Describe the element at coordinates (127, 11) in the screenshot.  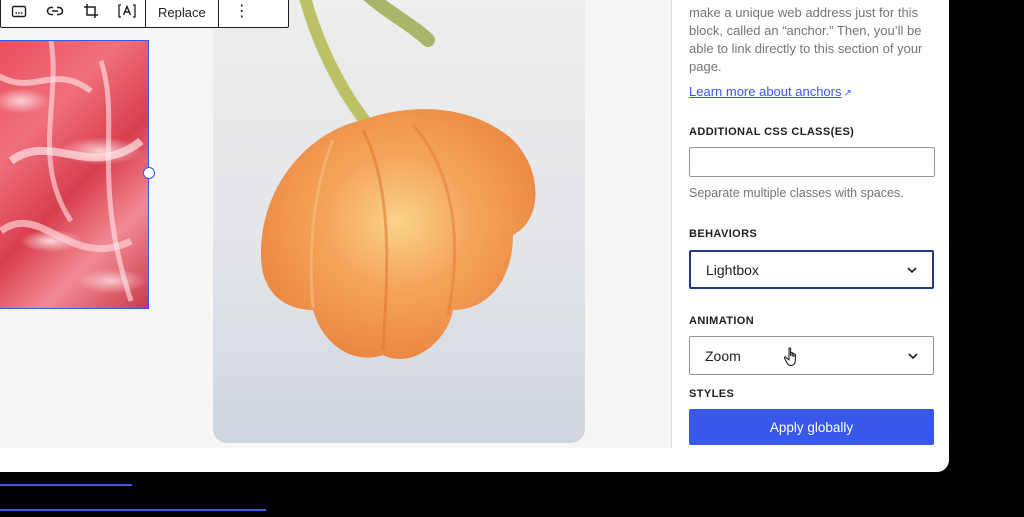
I see `text-over-image-glyph` at that location.